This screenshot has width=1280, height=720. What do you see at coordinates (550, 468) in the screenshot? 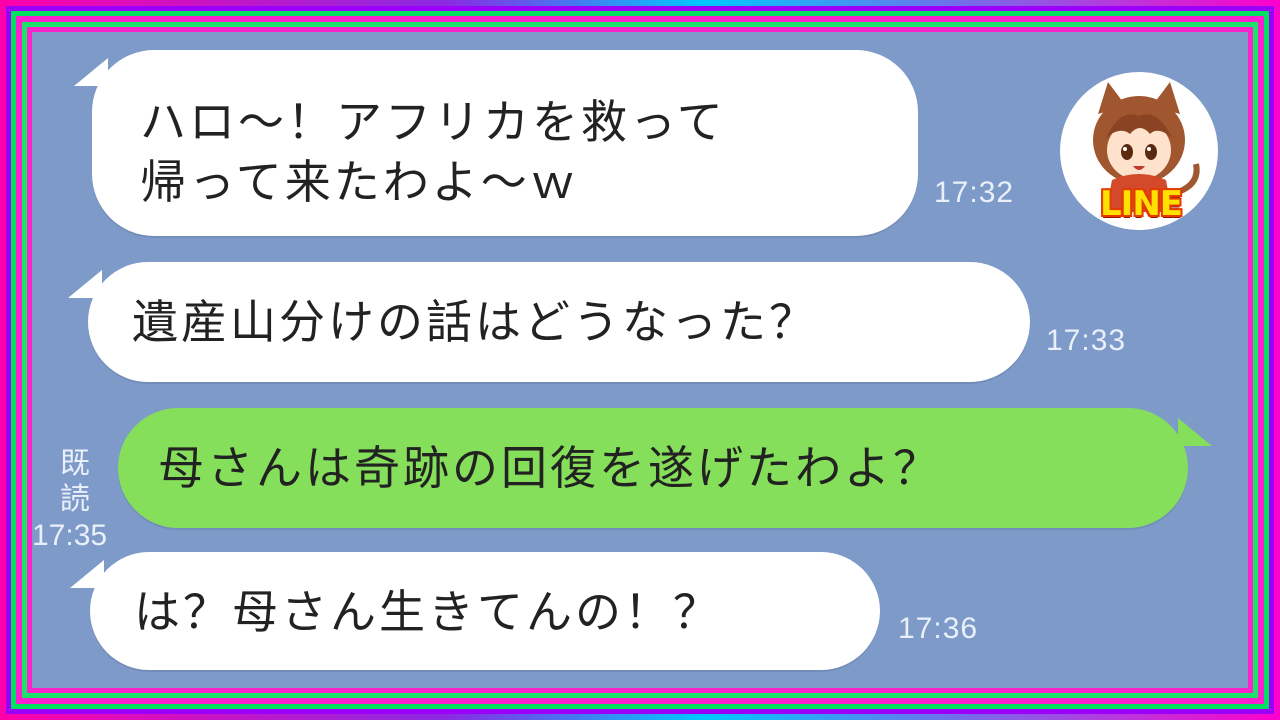
I see `message-text: 母さんは奇跡の回復を遂げたわよ？` at bounding box center [550, 468].